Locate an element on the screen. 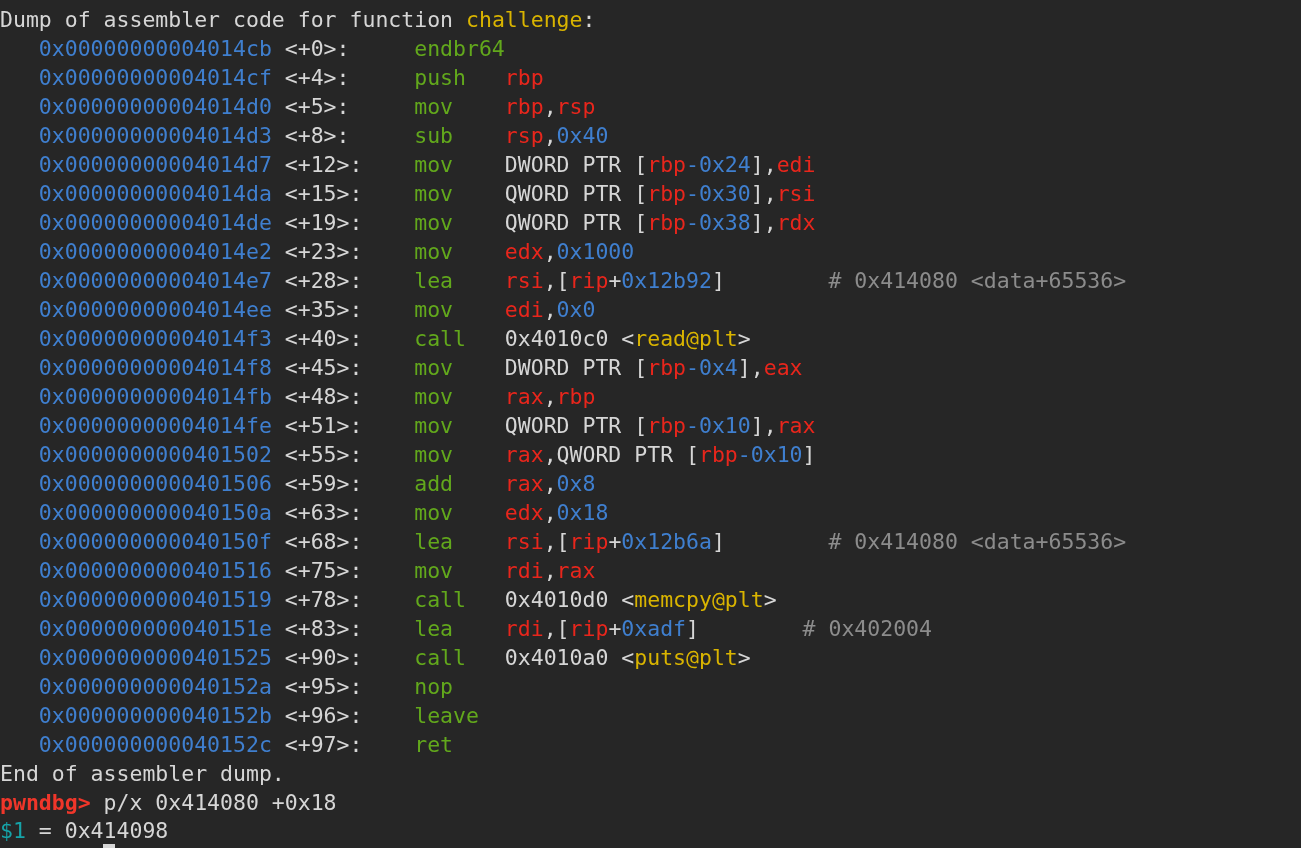 Image resolution: width=1301 pixels, height=848 pixels. address-text: 0x00000000004014cf is located at coordinates (155, 78).